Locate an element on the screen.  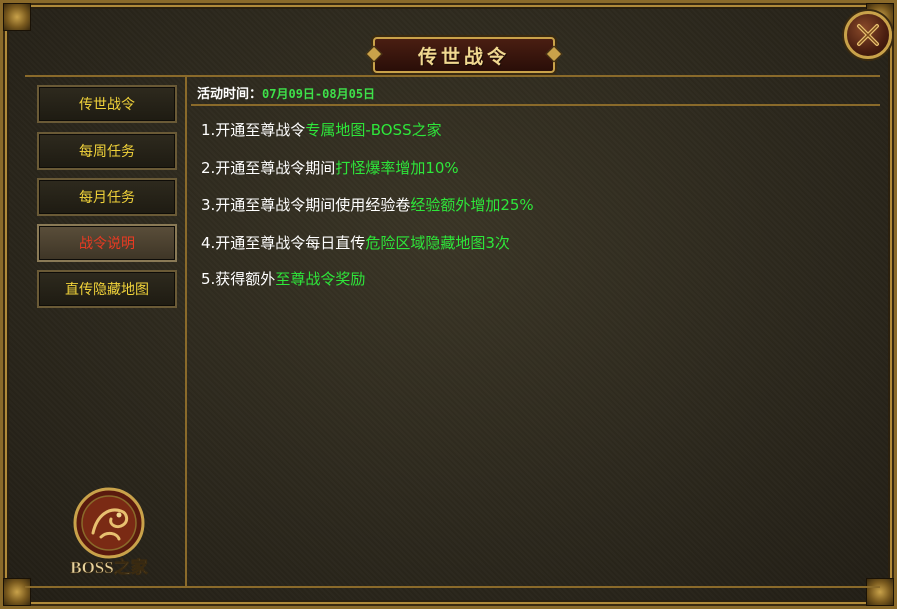
sidebar-item-pass-description: 战令说明 is located at coordinates (107, 243).